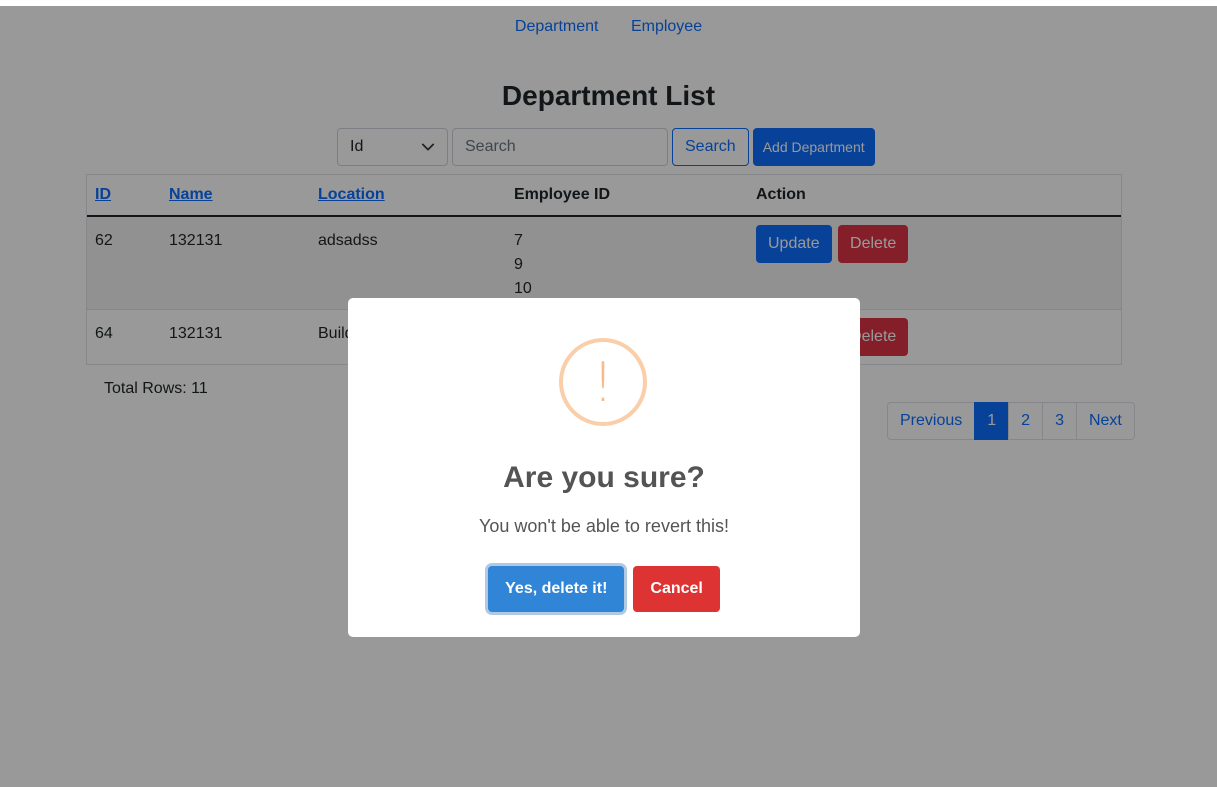 The height and width of the screenshot is (787, 1217). What do you see at coordinates (604, 477) in the screenshot?
I see `dialog-title: Are you sure?` at bounding box center [604, 477].